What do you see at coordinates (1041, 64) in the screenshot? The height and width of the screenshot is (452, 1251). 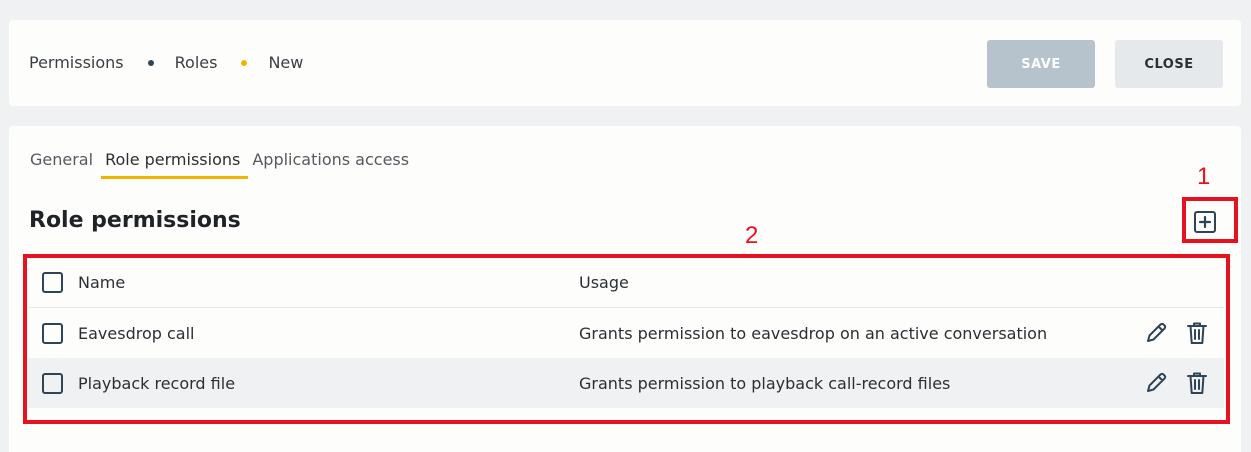 I see `save-button: SAVE` at bounding box center [1041, 64].